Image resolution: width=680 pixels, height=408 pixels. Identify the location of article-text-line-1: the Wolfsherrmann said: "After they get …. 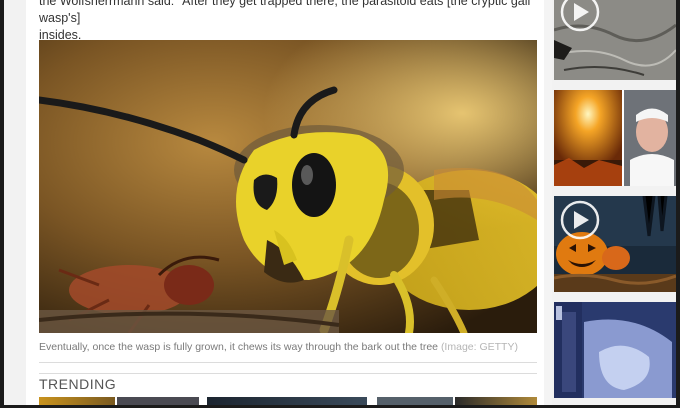
(285, 12).